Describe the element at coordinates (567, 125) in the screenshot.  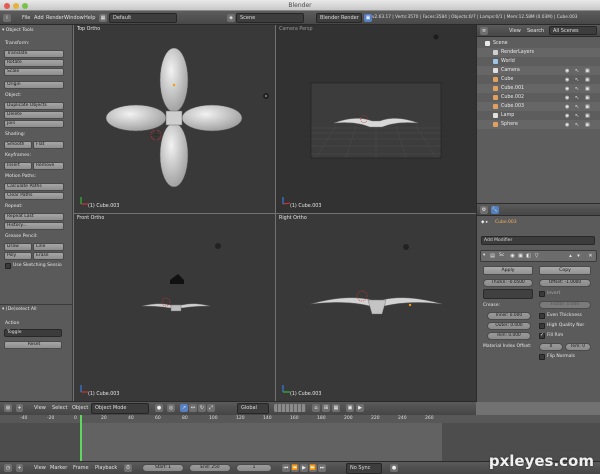
I see `visibility-icon: ◉` at that location.